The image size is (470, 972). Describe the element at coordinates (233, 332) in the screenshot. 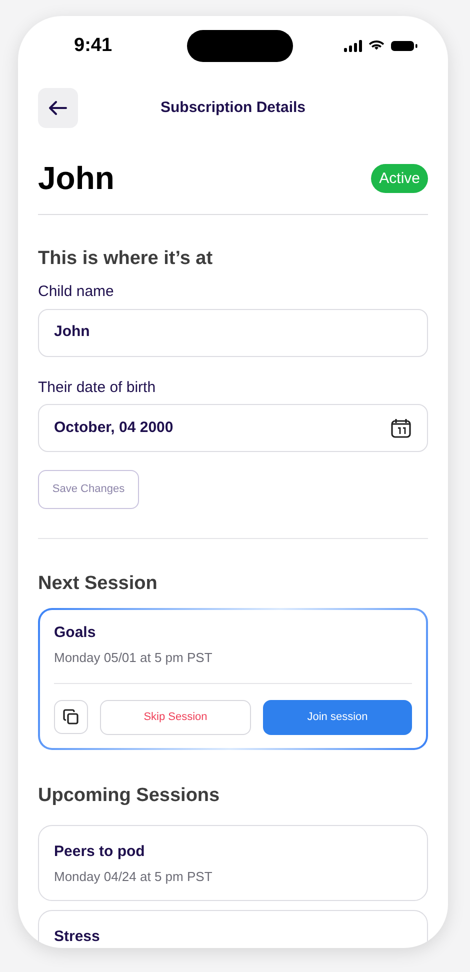

I see `input-field: John` at that location.